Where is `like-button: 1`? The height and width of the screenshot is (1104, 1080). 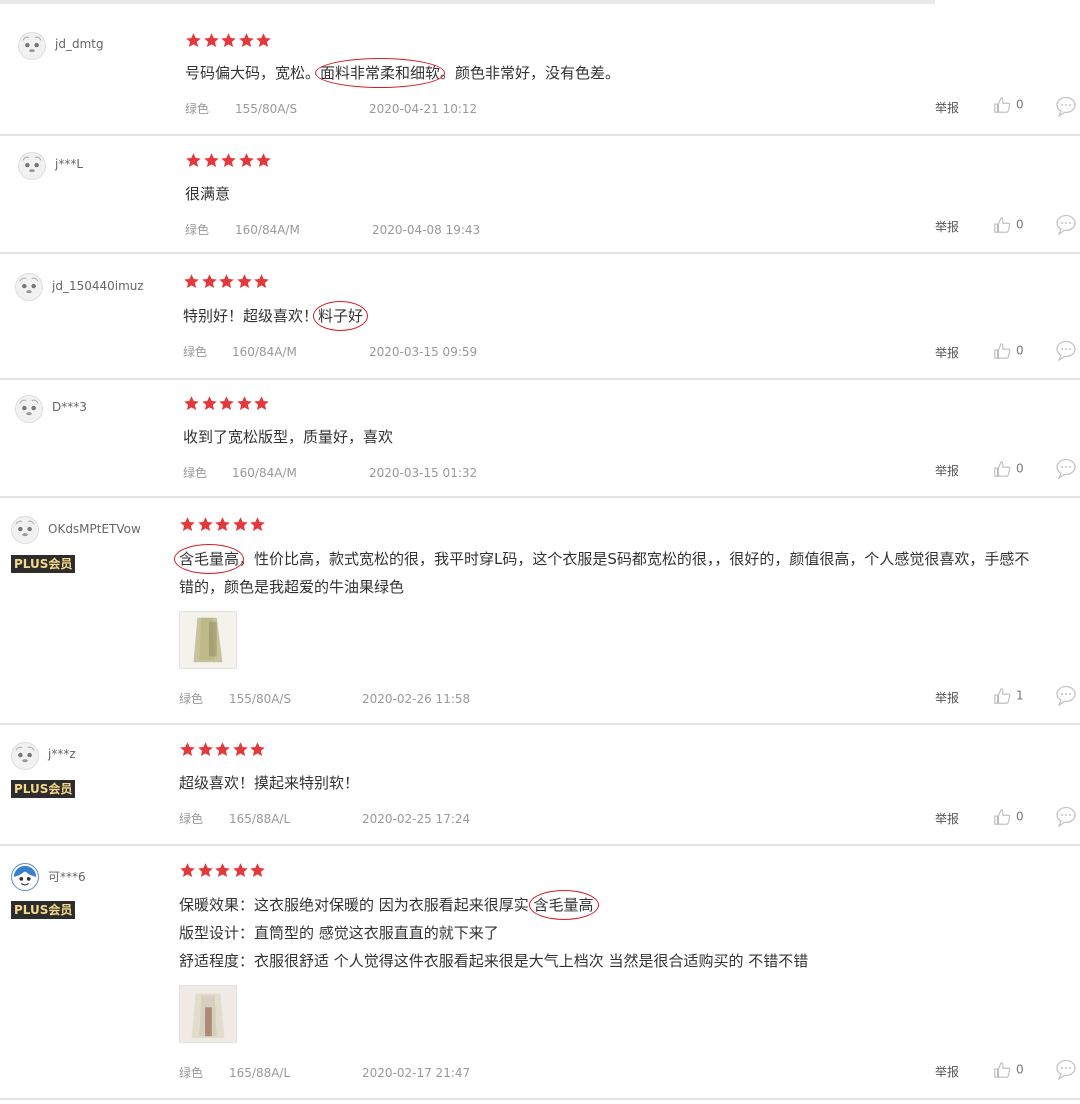 like-button: 1 is located at coordinates (1008, 696).